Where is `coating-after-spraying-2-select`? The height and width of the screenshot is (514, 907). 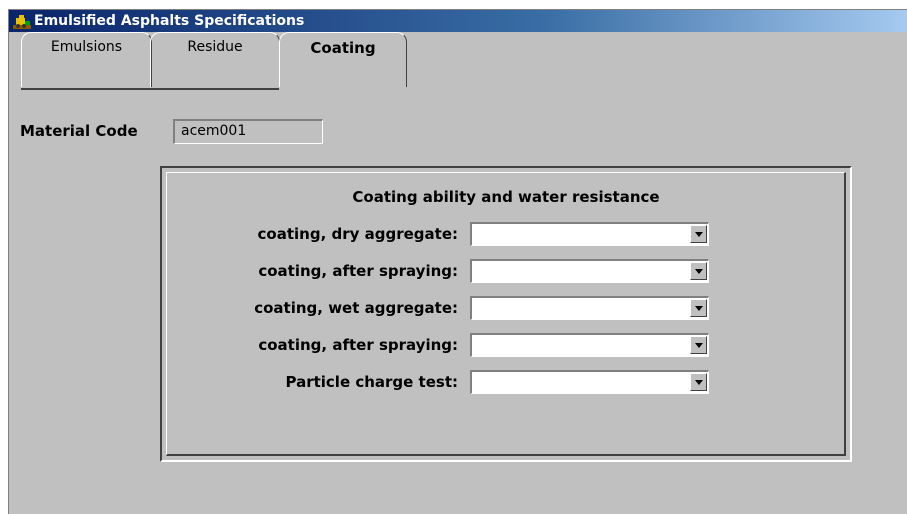 coating-after-spraying-2-select is located at coordinates (589, 345).